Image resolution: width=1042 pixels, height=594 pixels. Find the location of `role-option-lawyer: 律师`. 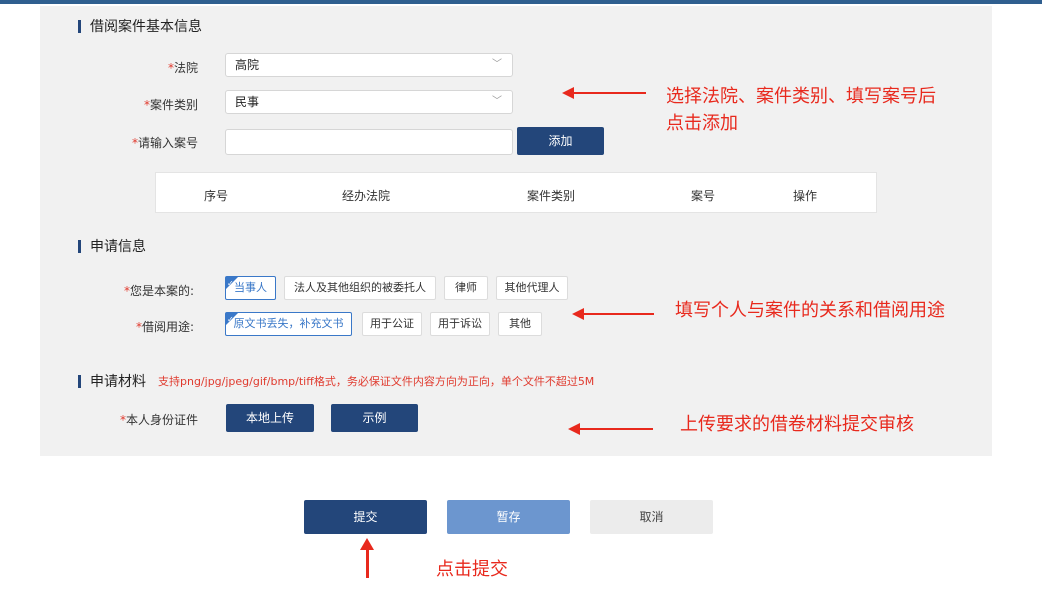

role-option-lawyer: 律师 is located at coordinates (466, 288).